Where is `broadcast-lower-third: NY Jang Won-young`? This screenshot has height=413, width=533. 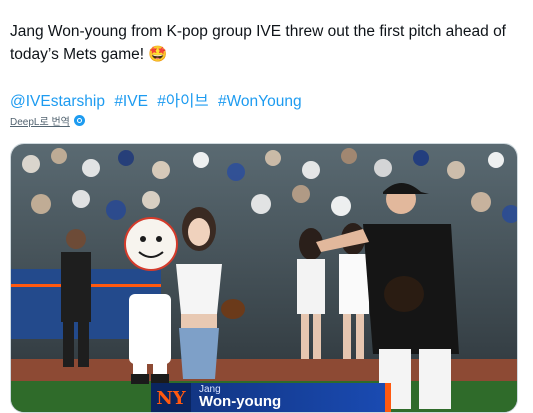
broadcast-lower-third: NY Jang Won-young is located at coordinates (271, 397).